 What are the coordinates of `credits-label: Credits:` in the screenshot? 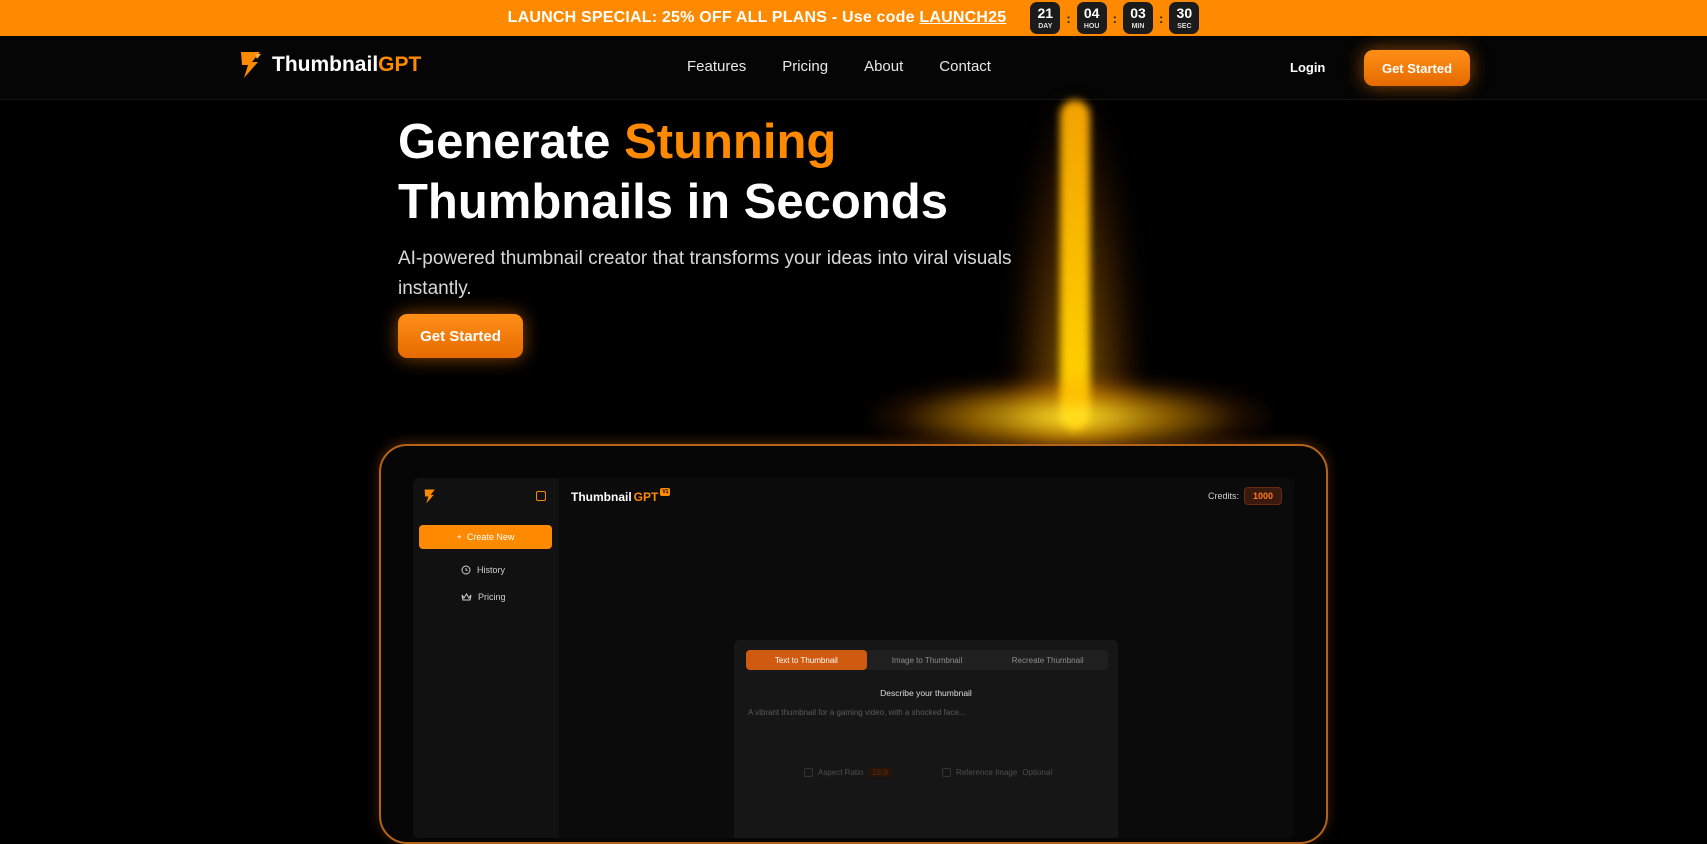 It's located at (1223, 496).